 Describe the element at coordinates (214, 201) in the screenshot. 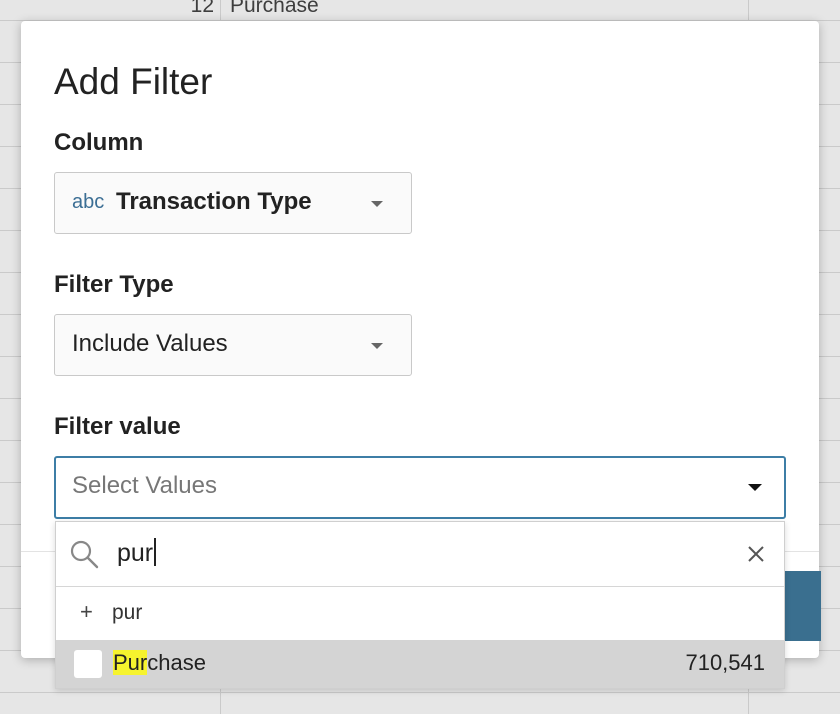

I see `column-select-value: Transaction Type` at that location.